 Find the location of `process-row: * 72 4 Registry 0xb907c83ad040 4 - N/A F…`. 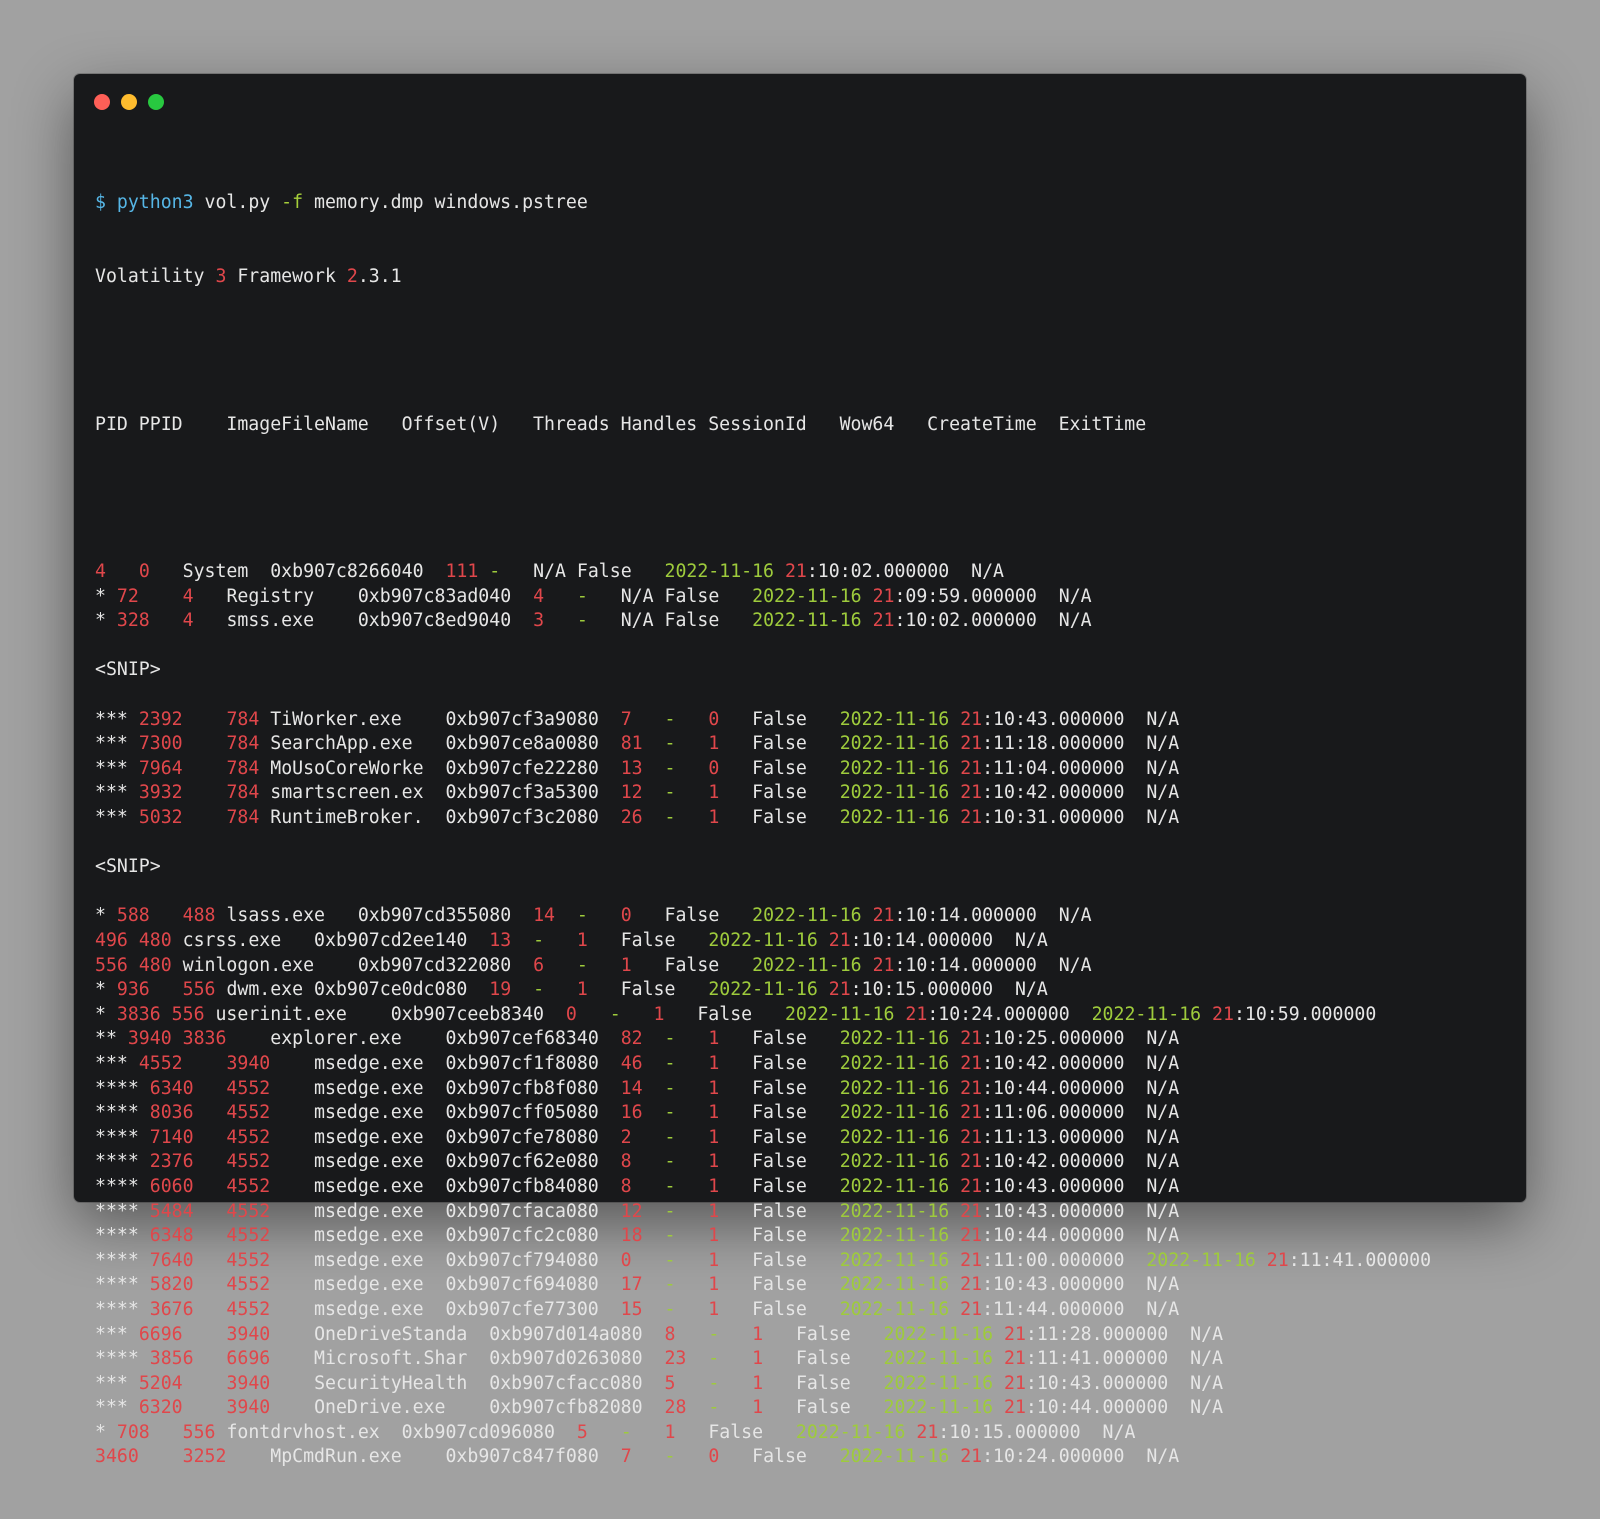

process-row: * 72 4 Registry 0xb907c83ad040 4 - N/A F… is located at coordinates (805, 597).